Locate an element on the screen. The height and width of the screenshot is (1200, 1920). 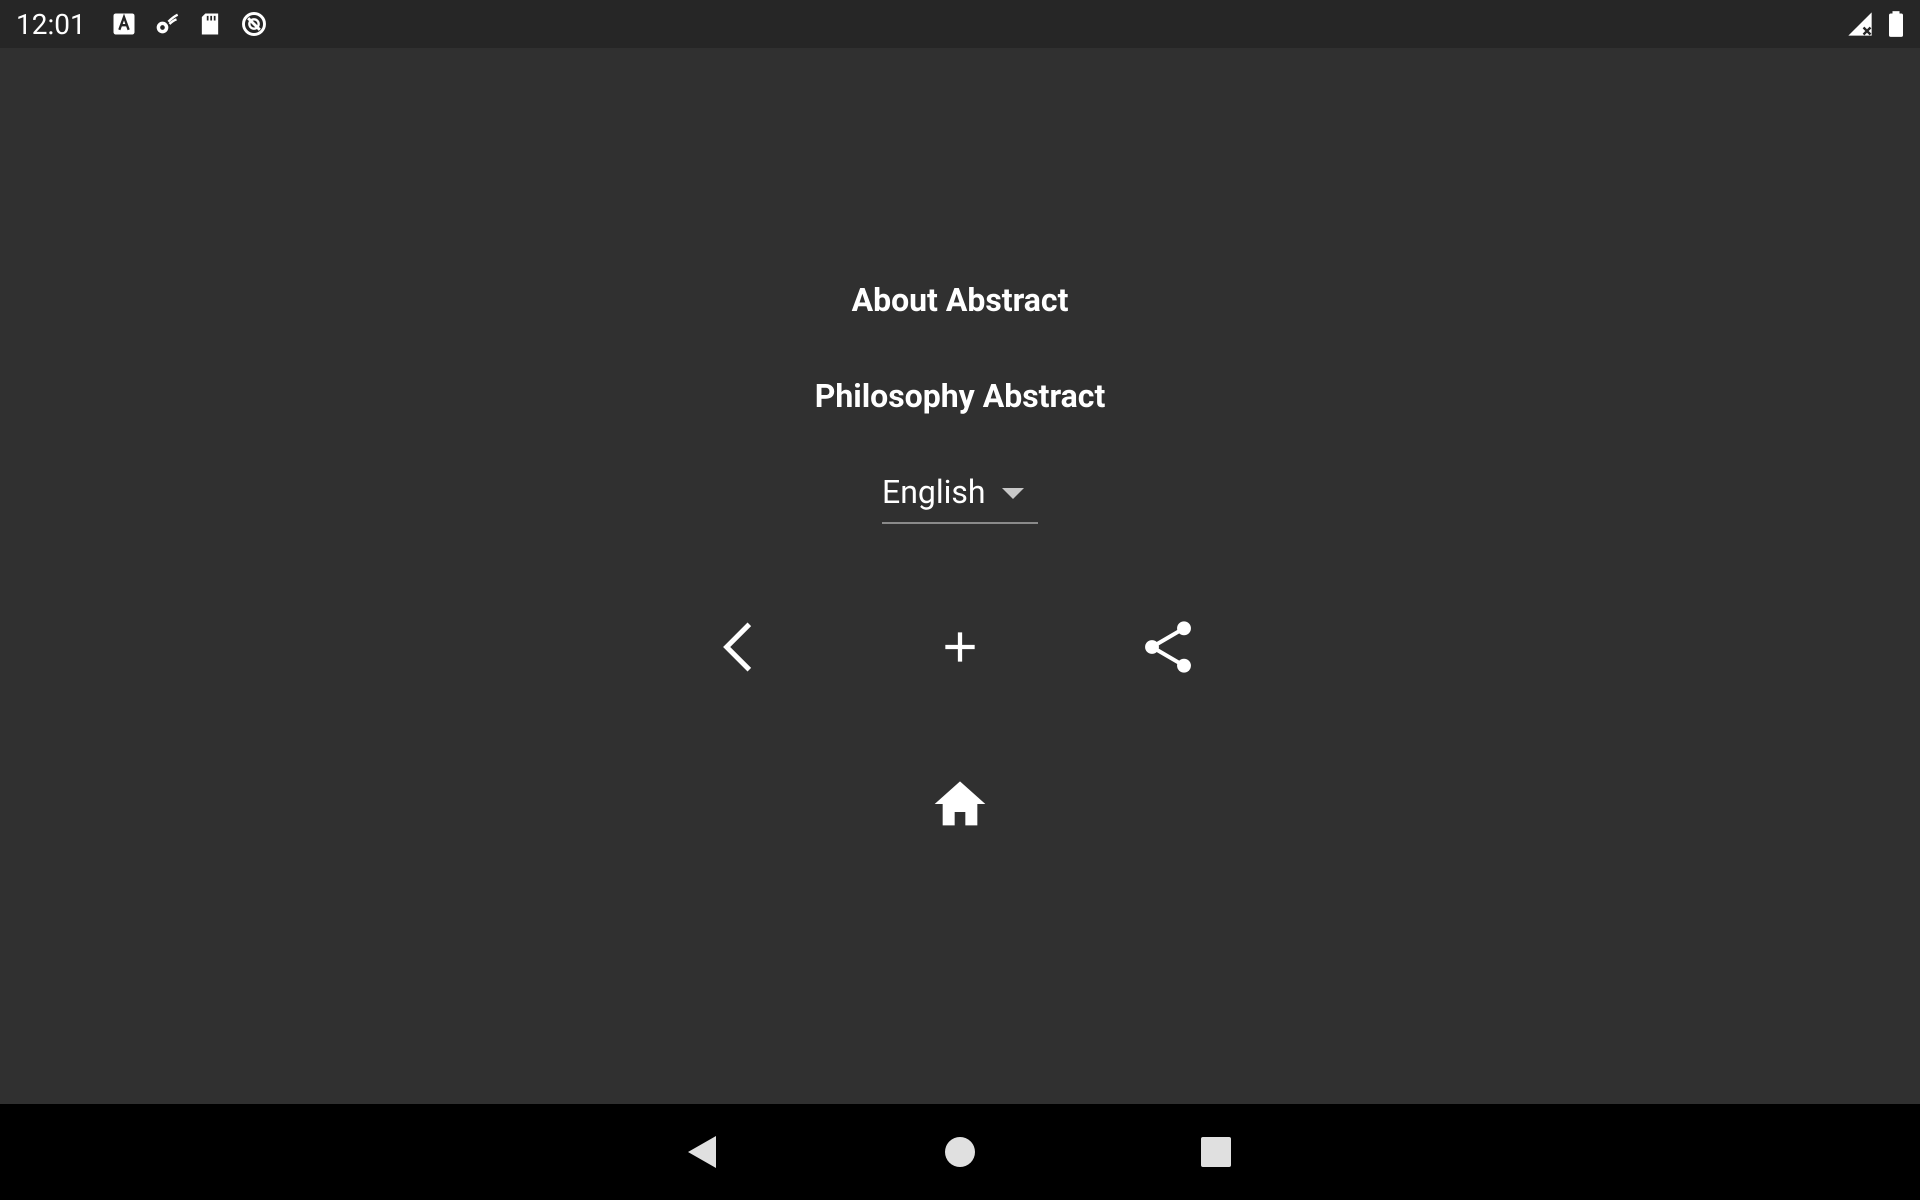
nav-home-button is located at coordinates (960, 1152).